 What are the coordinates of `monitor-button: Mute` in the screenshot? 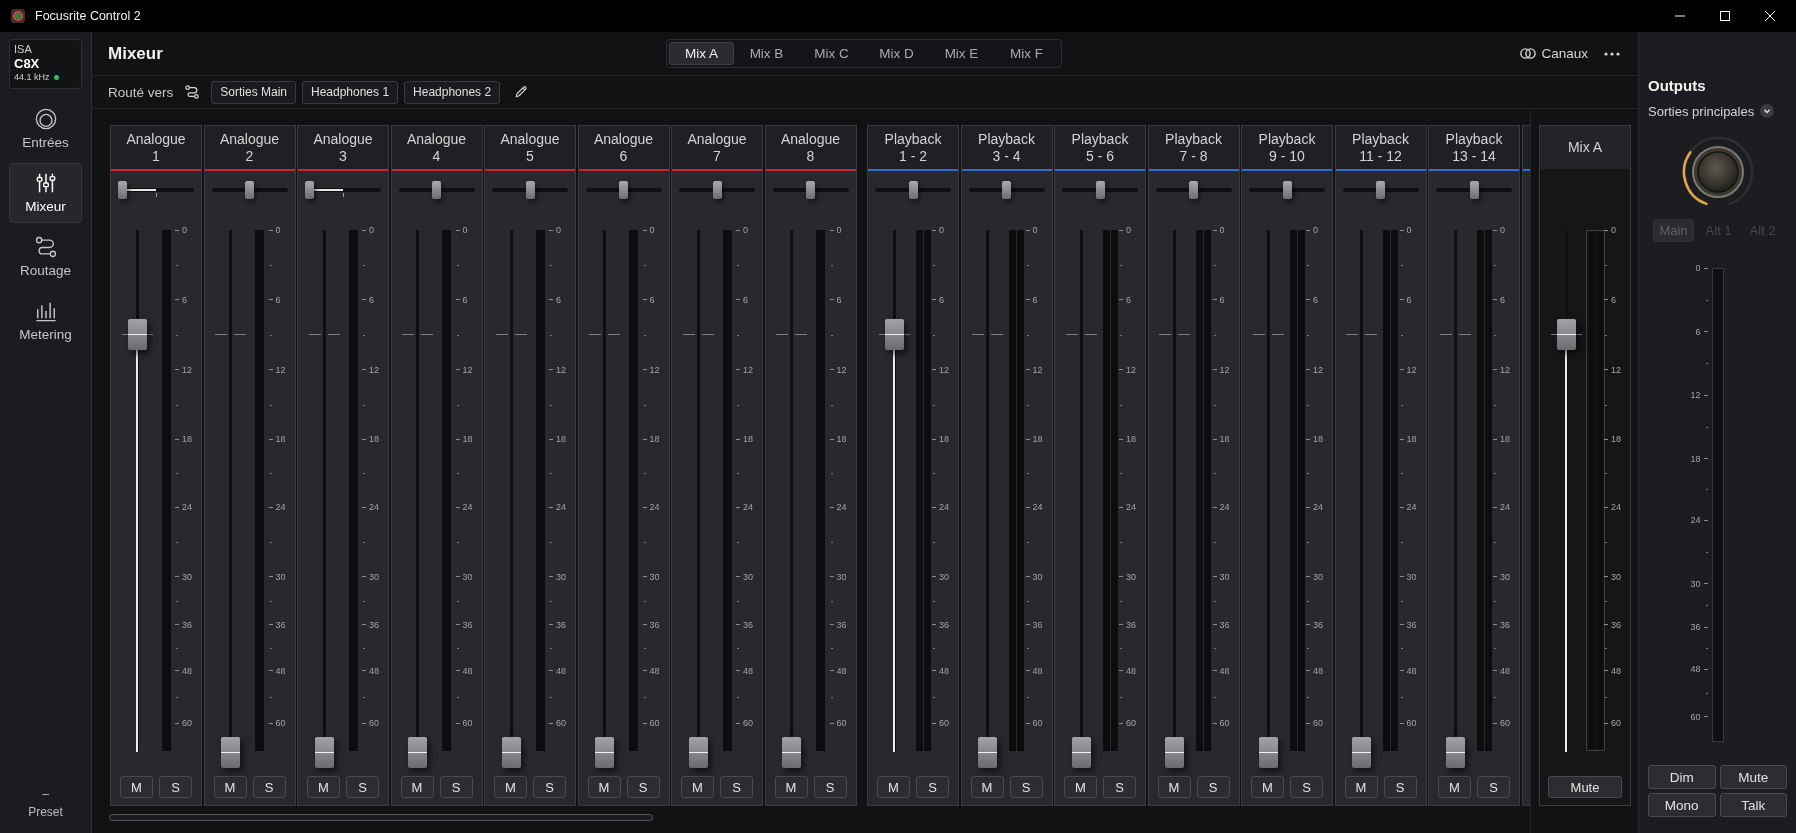 It's located at (1753, 777).